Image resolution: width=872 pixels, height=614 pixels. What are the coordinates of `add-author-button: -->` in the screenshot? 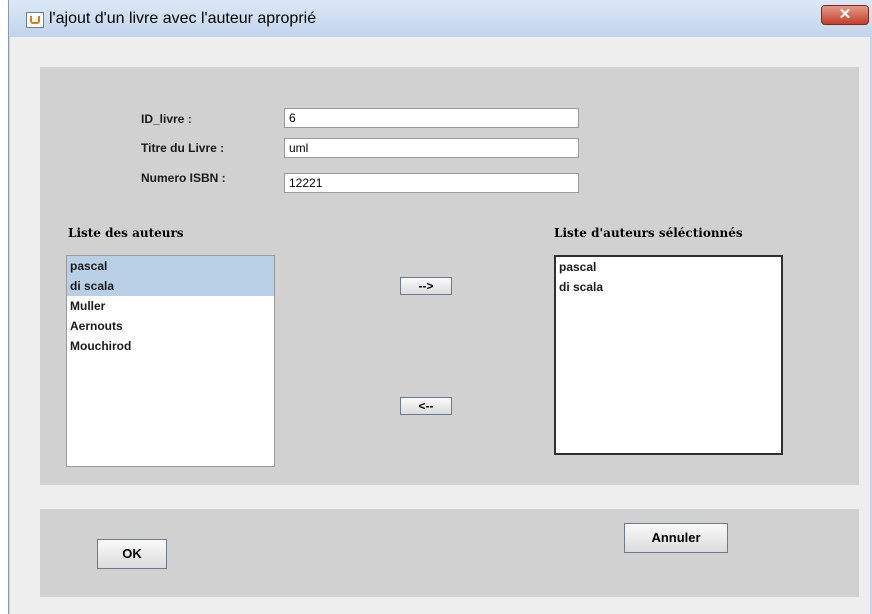 It's located at (426, 286).